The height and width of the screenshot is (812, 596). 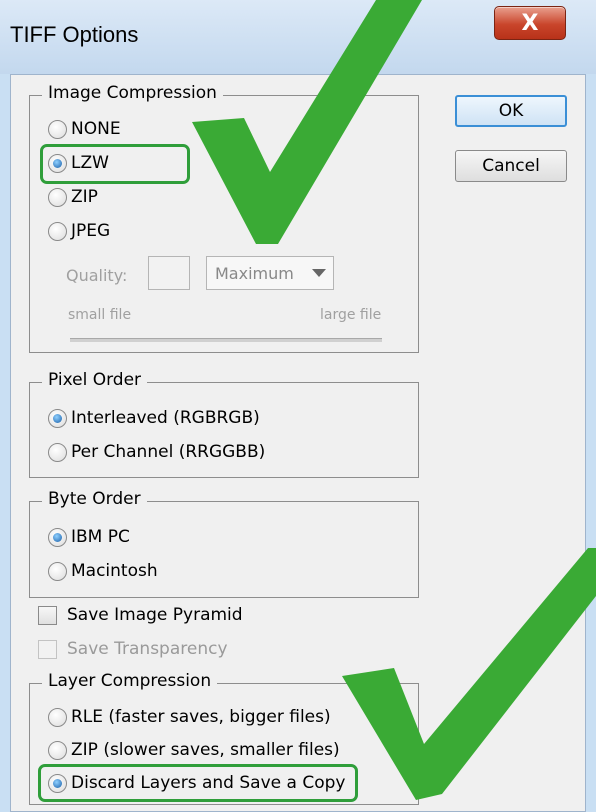 I want to click on byte-order-legend: Byte Order, so click(x=94, y=499).